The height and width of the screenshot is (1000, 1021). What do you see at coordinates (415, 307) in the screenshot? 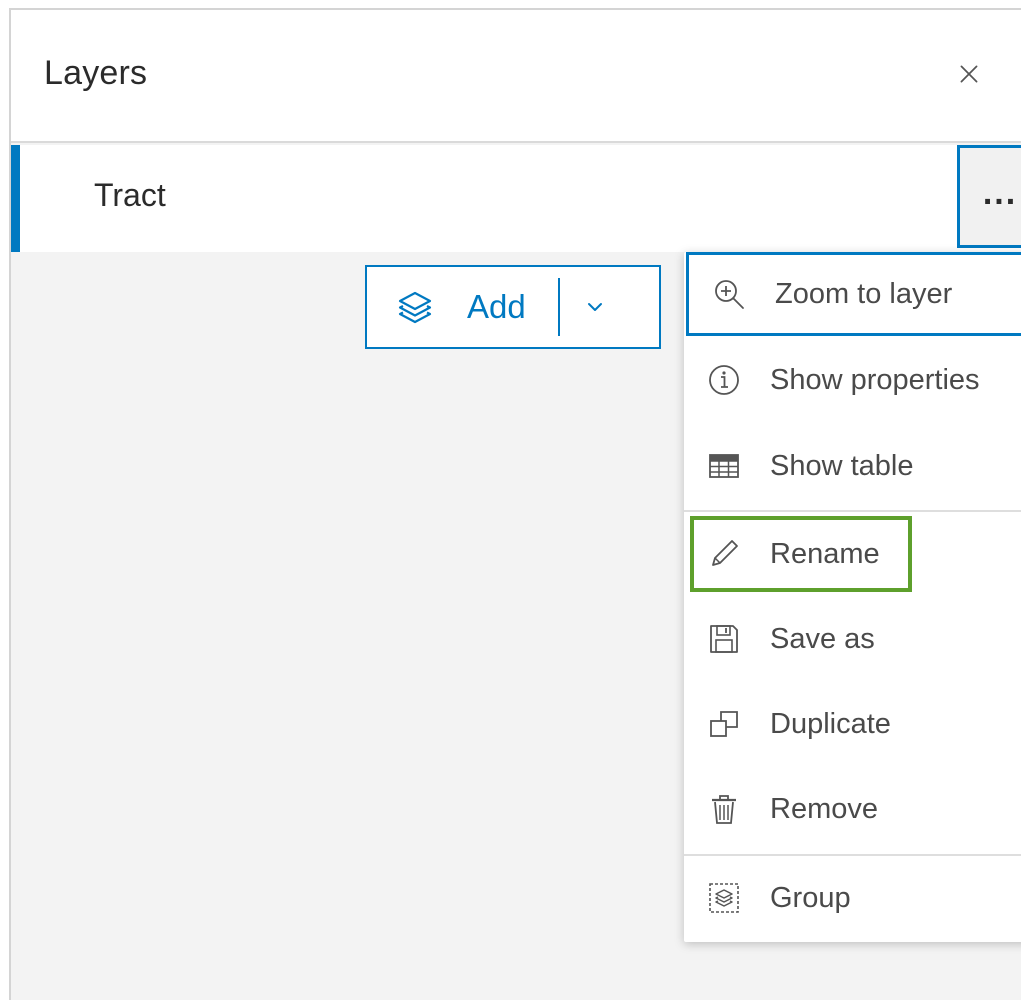
I see `layers-icon` at bounding box center [415, 307].